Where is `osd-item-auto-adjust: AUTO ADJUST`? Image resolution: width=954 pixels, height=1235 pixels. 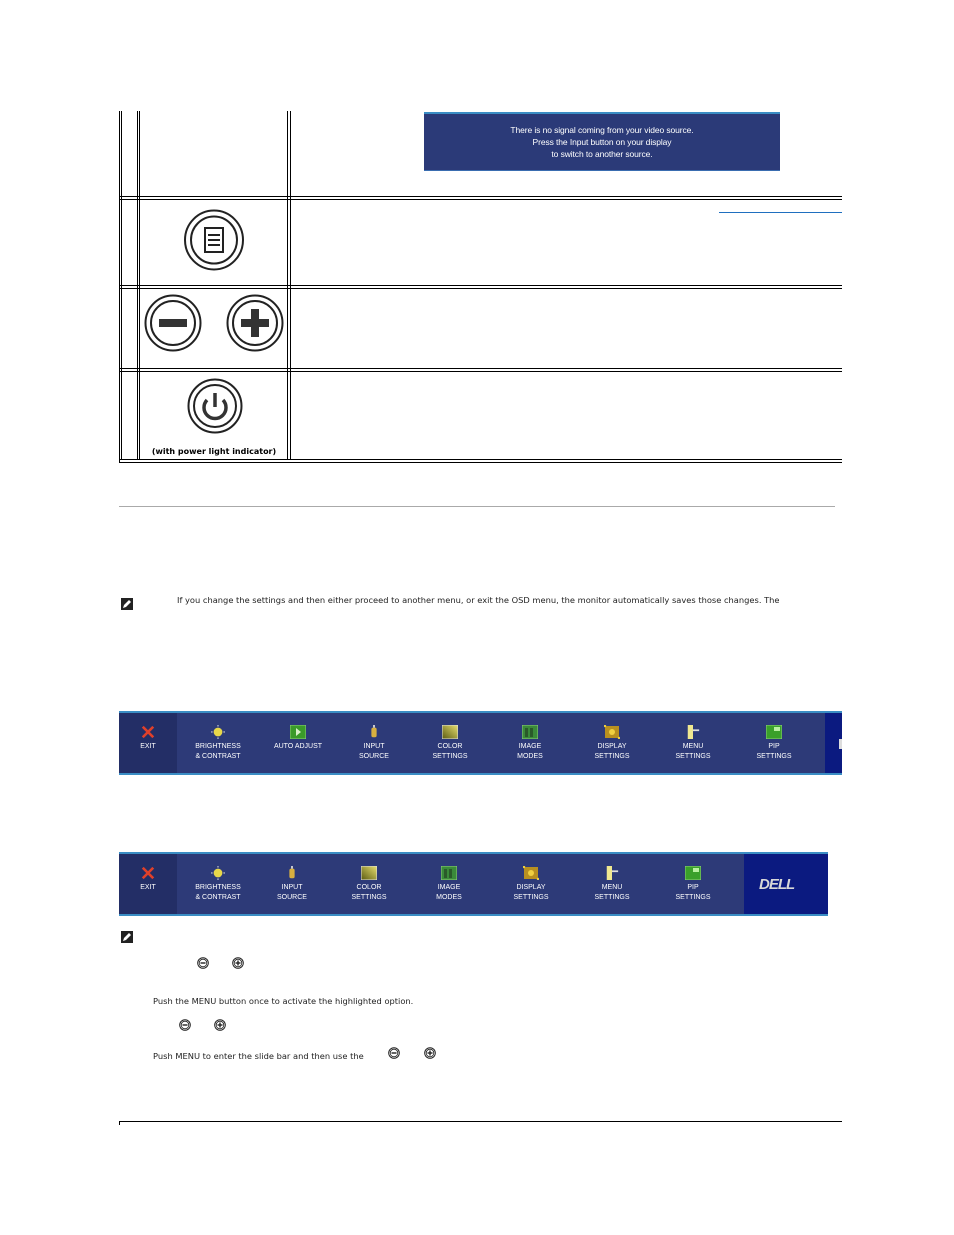 osd-item-auto-adjust: AUTO ADJUST is located at coordinates (298, 743).